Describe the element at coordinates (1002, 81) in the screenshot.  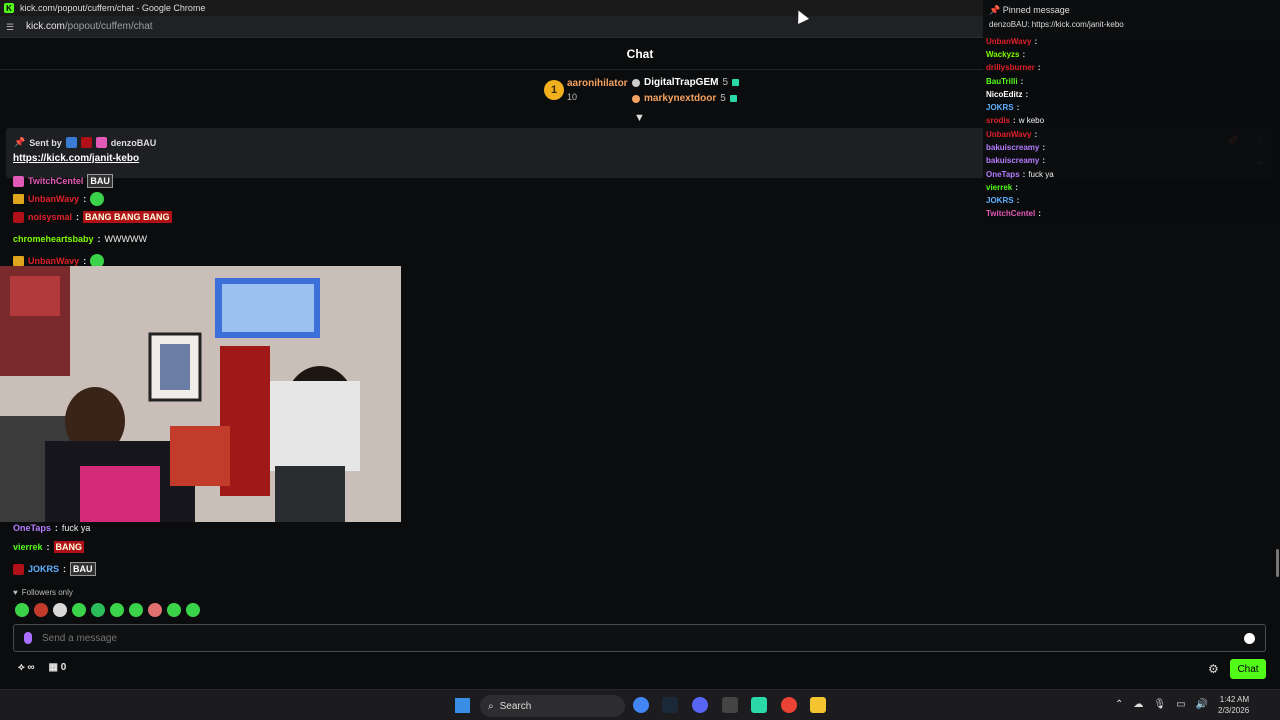
I see `chat-username: BauTrilli` at that location.